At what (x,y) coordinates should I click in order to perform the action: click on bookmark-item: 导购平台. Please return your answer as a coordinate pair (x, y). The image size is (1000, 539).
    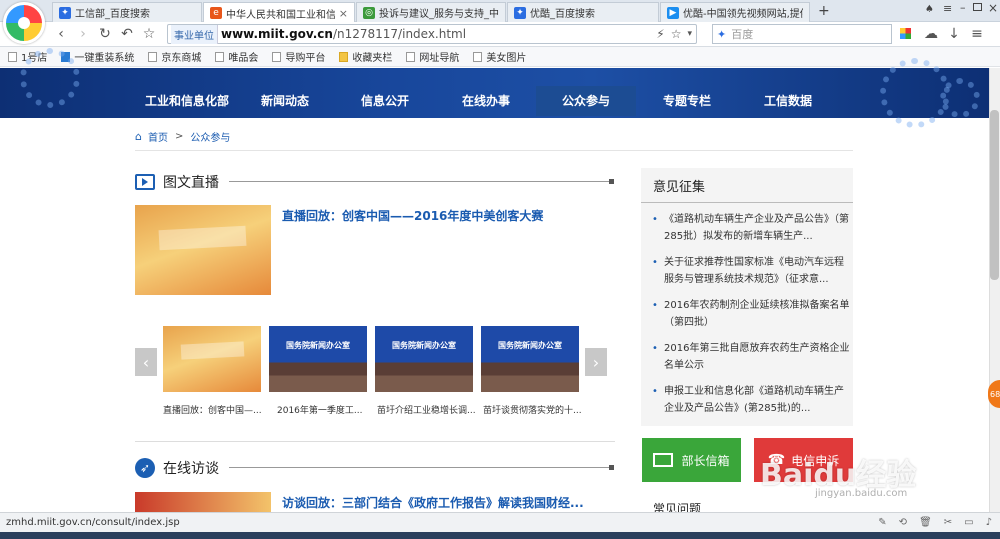
    Looking at the image, I should click on (298, 56).